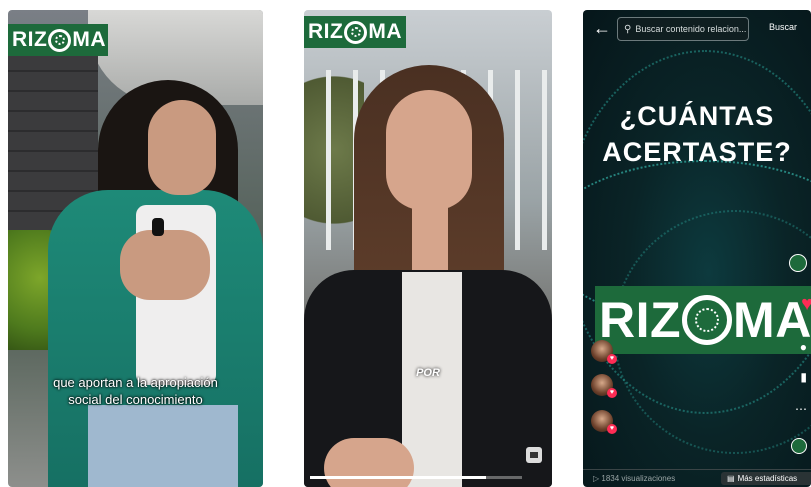 This screenshot has height=487, width=811. I want to click on more-stats-button: ▤ Más estadísticas, so click(766, 478).